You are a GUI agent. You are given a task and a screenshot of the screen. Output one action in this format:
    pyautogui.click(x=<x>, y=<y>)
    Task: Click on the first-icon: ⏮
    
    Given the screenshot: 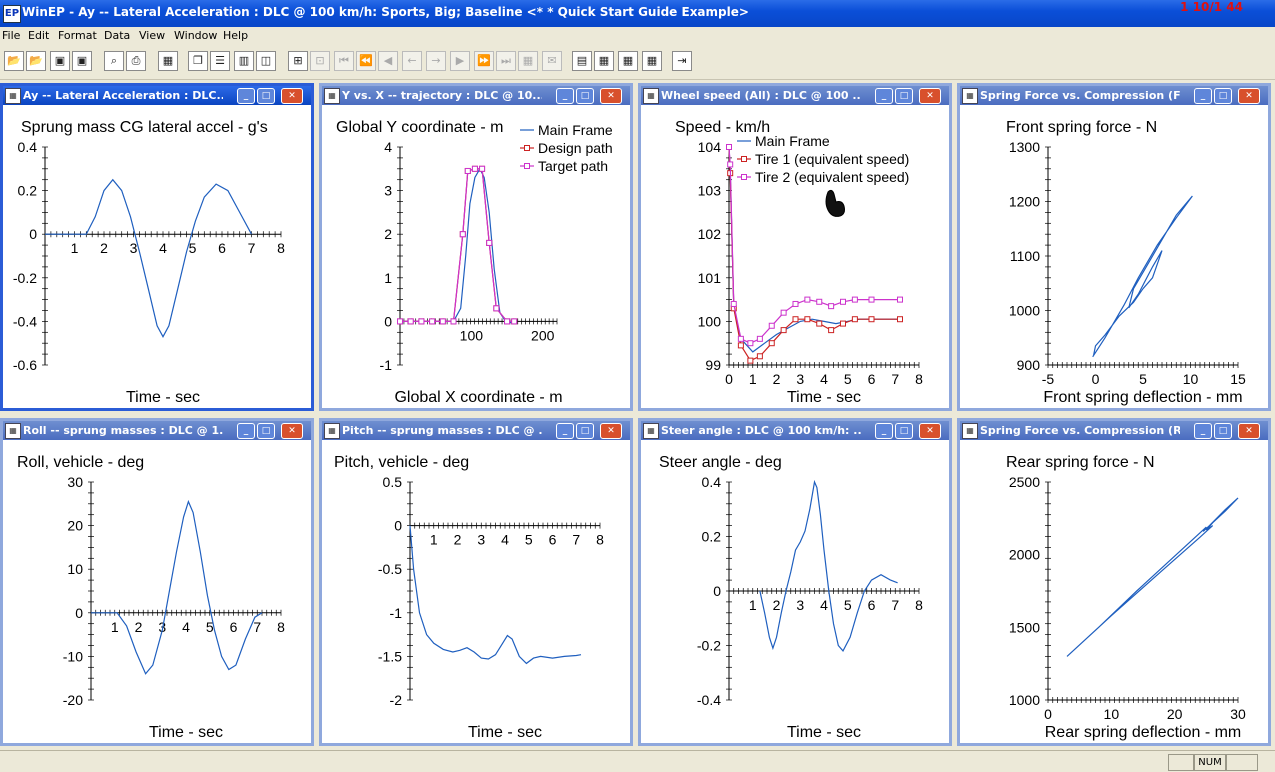 What is the action you would take?
    pyautogui.click(x=344, y=61)
    